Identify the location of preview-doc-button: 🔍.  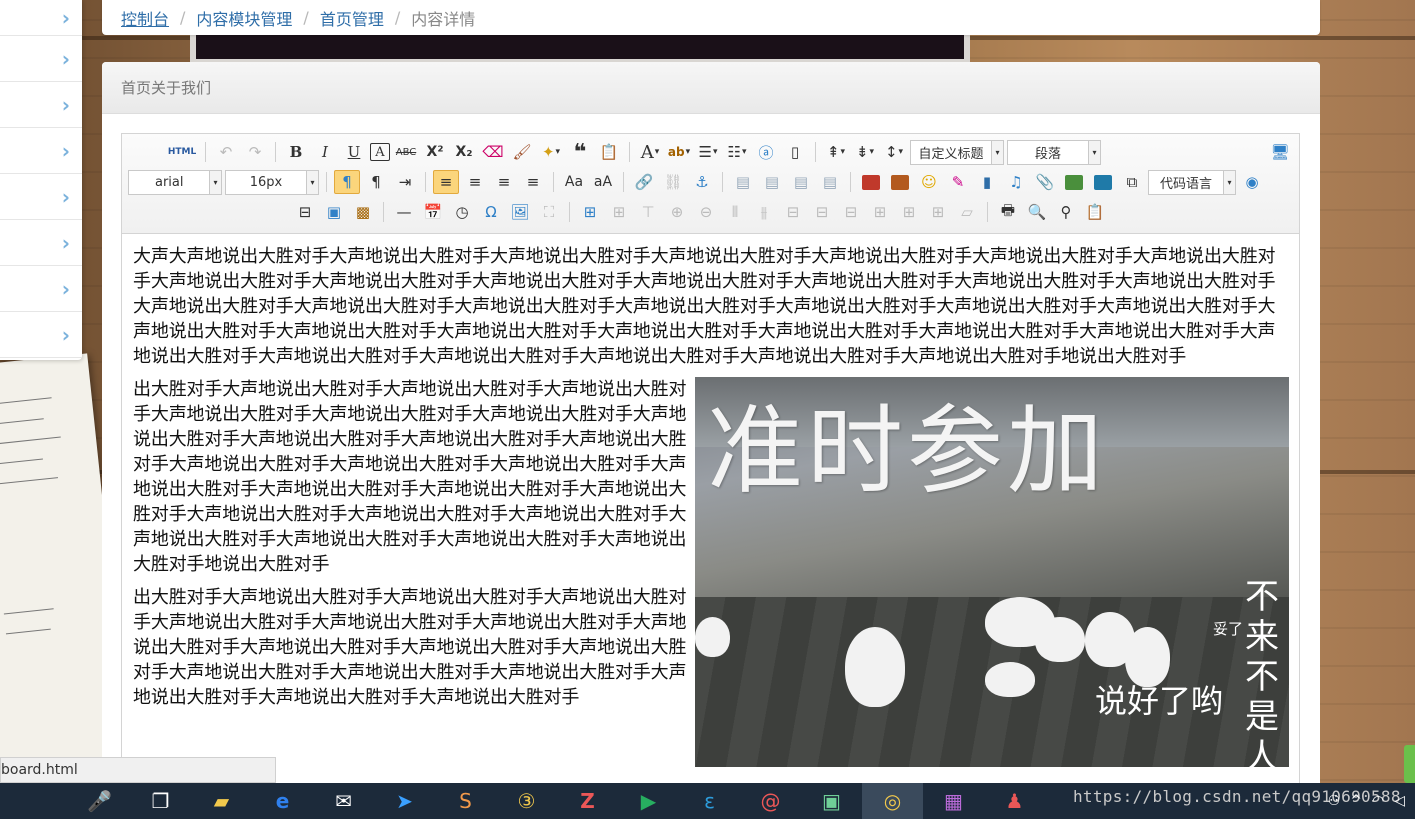
(1037, 212).